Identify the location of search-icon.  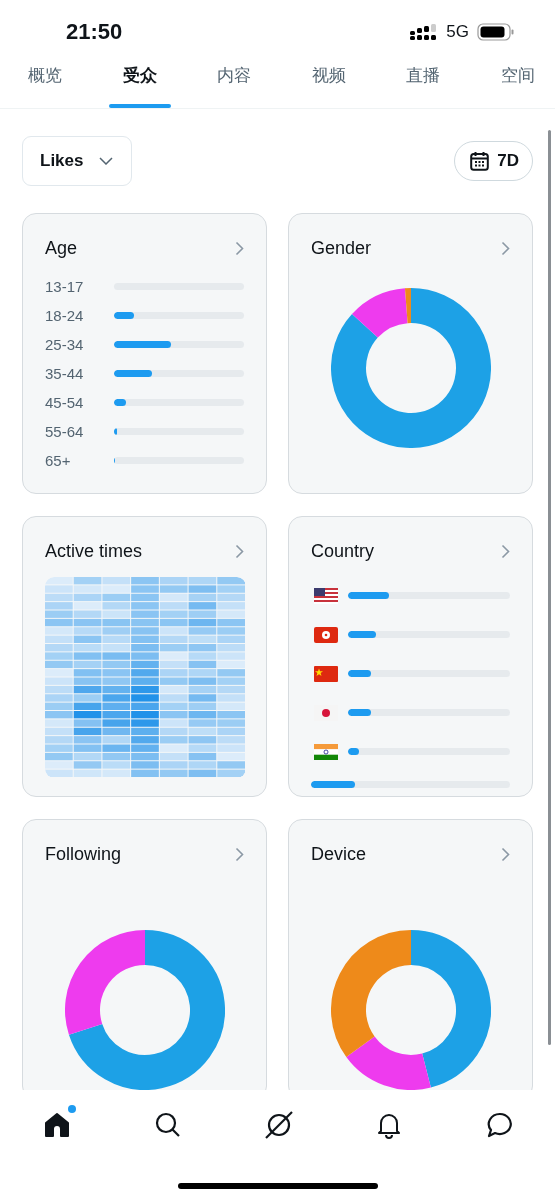
(167, 1125).